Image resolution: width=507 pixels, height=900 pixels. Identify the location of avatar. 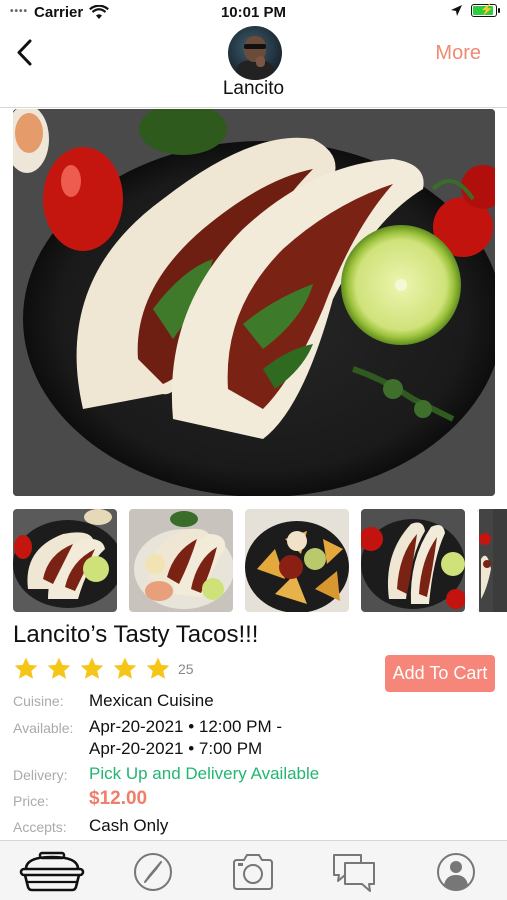
(255, 53).